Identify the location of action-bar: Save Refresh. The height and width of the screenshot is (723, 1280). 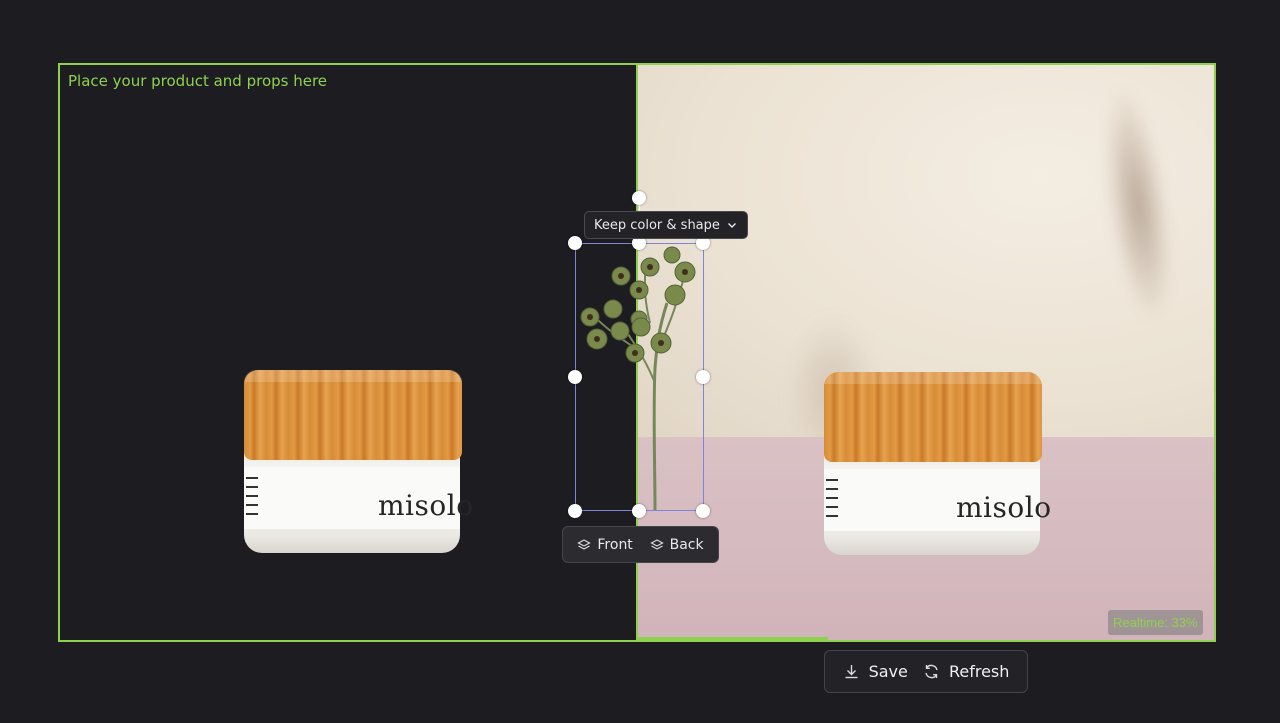
(926, 671).